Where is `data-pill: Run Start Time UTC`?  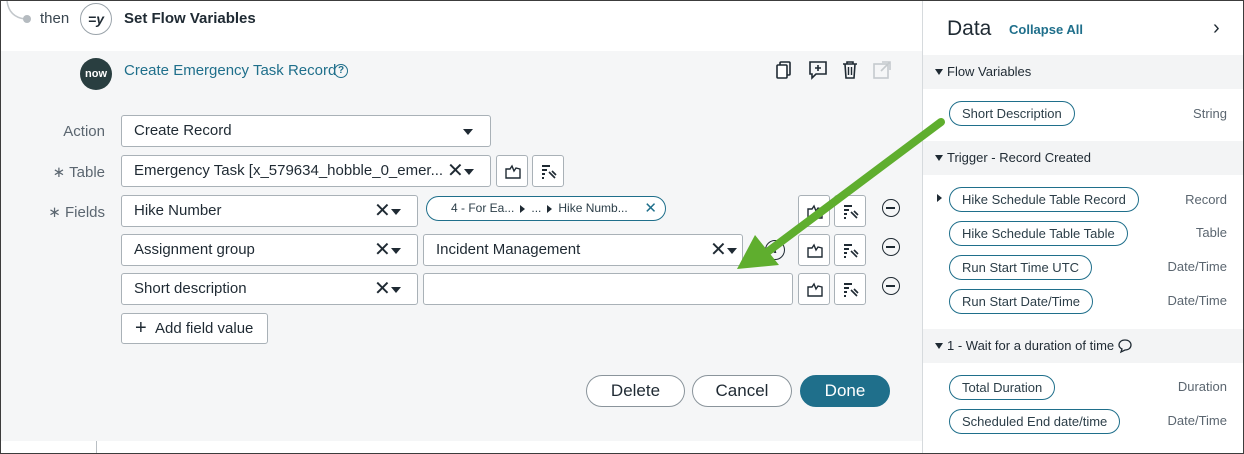 data-pill: Run Start Time UTC is located at coordinates (1021, 267).